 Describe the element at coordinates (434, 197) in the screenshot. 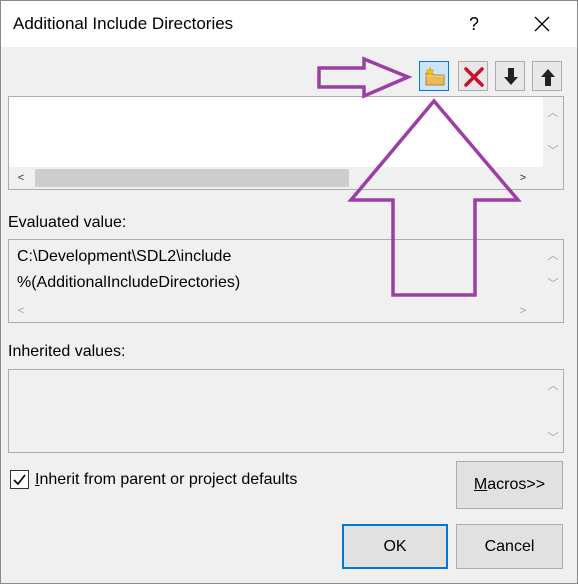

I see `annotation-up-arrow` at that location.